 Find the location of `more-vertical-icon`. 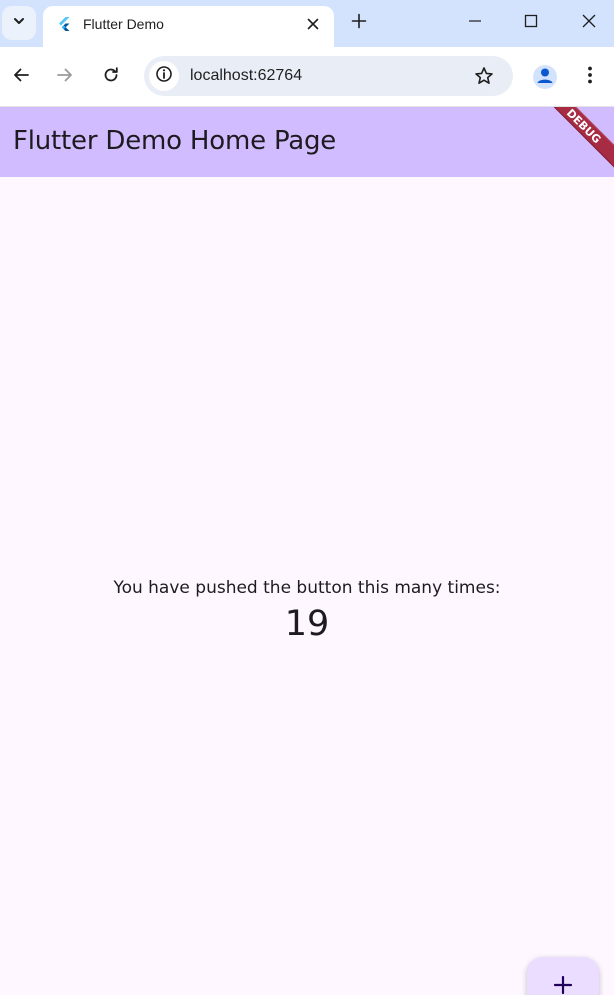

more-vertical-icon is located at coordinates (590, 77).